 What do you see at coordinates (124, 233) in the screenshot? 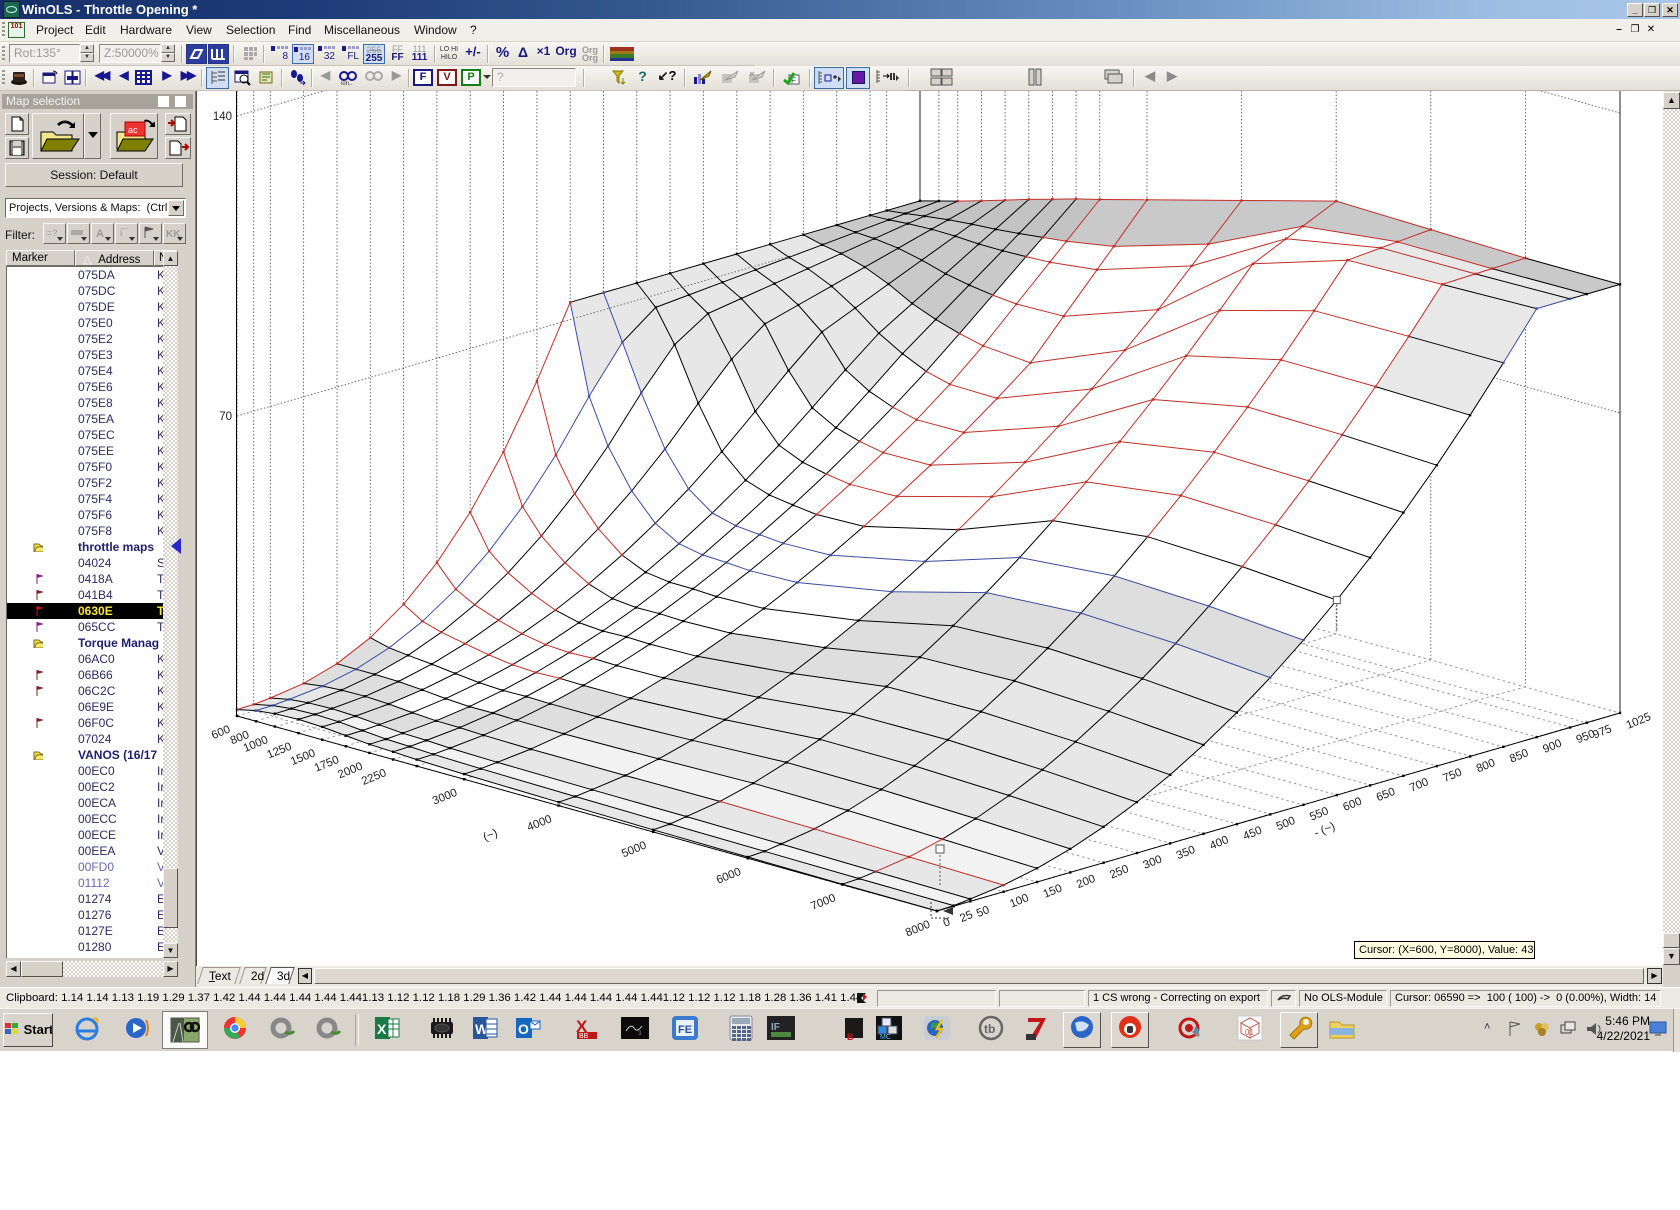
I see `svg-text: i¯` at bounding box center [124, 233].